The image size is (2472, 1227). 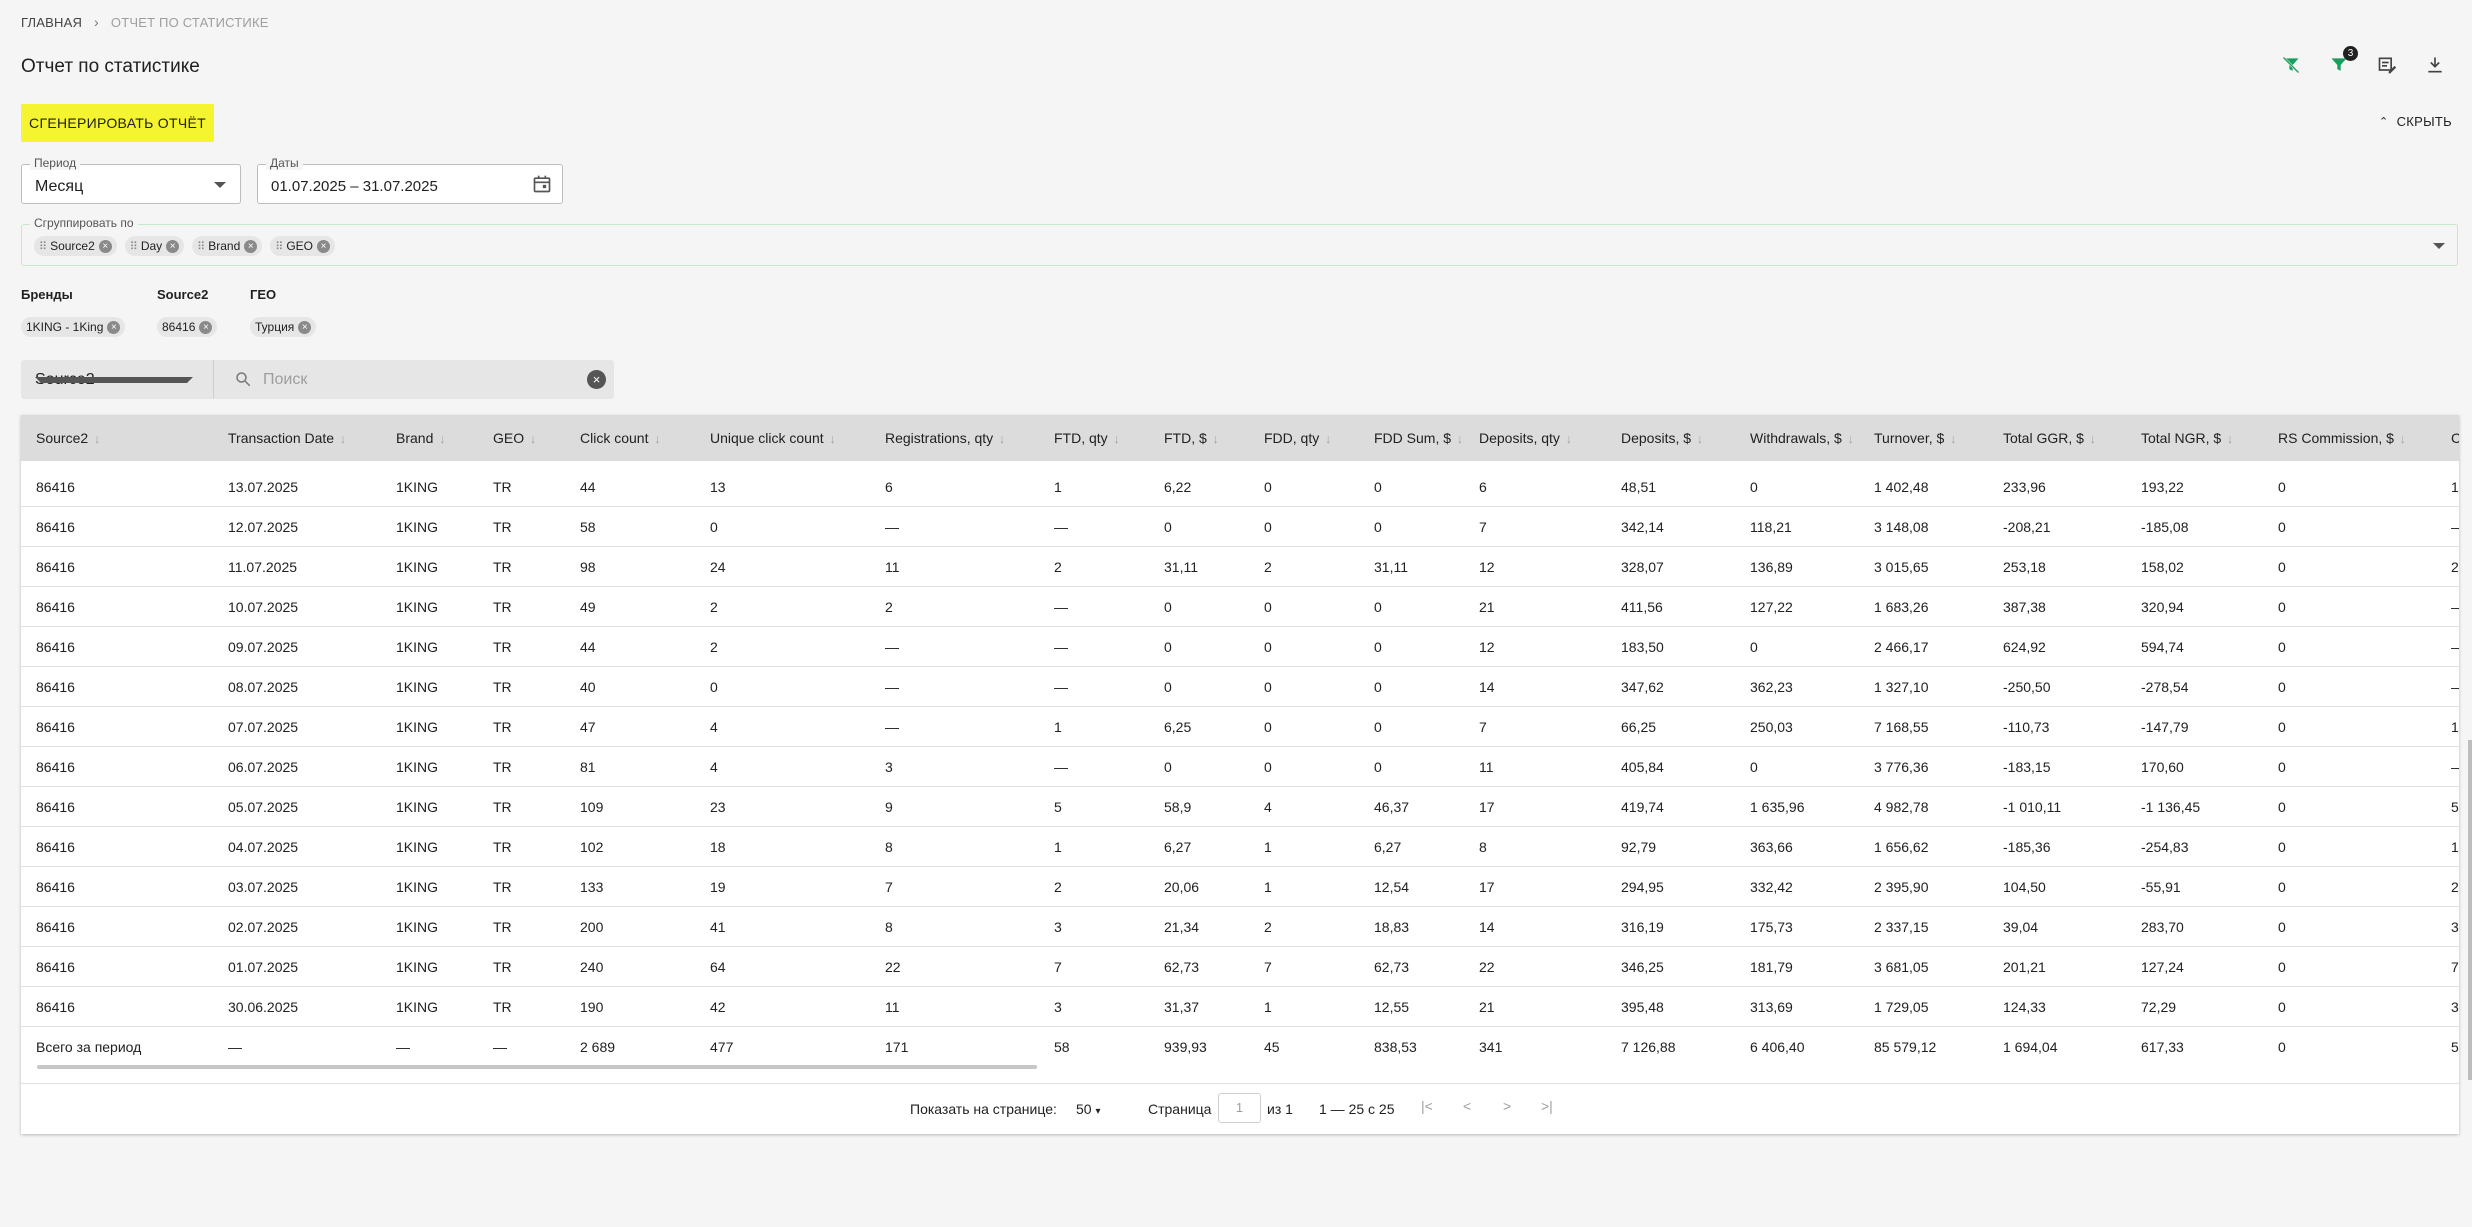 What do you see at coordinates (75, 246) in the screenshot?
I see `group-chip: ⠿ Source2 ×` at bounding box center [75, 246].